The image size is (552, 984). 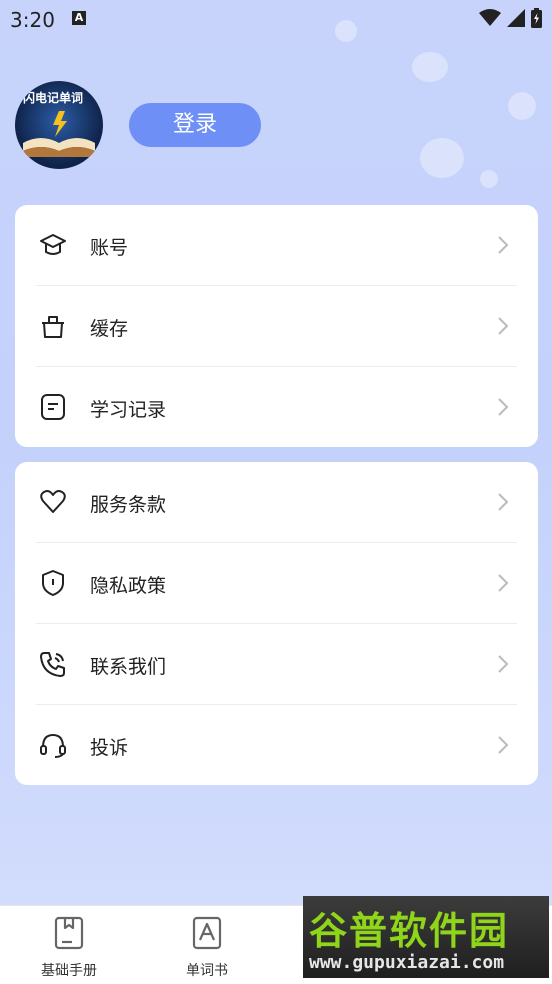 I want to click on menu-label: 投诉, so click(x=109, y=748).